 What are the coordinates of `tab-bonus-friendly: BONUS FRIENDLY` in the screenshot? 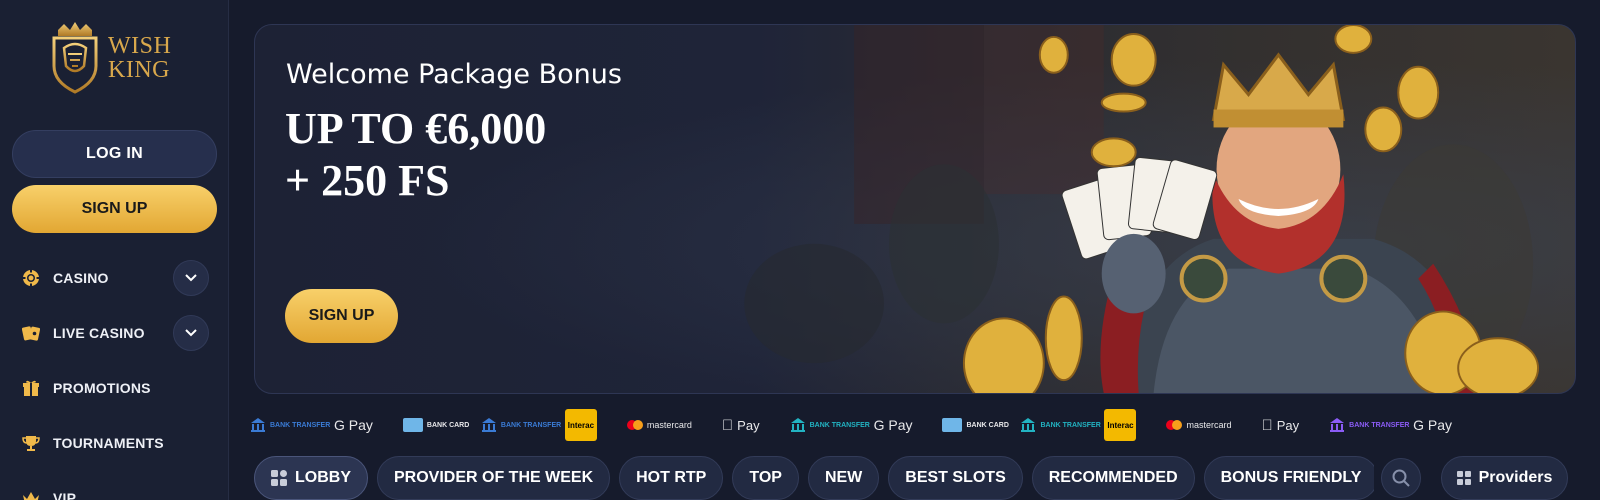 It's located at (1288, 478).